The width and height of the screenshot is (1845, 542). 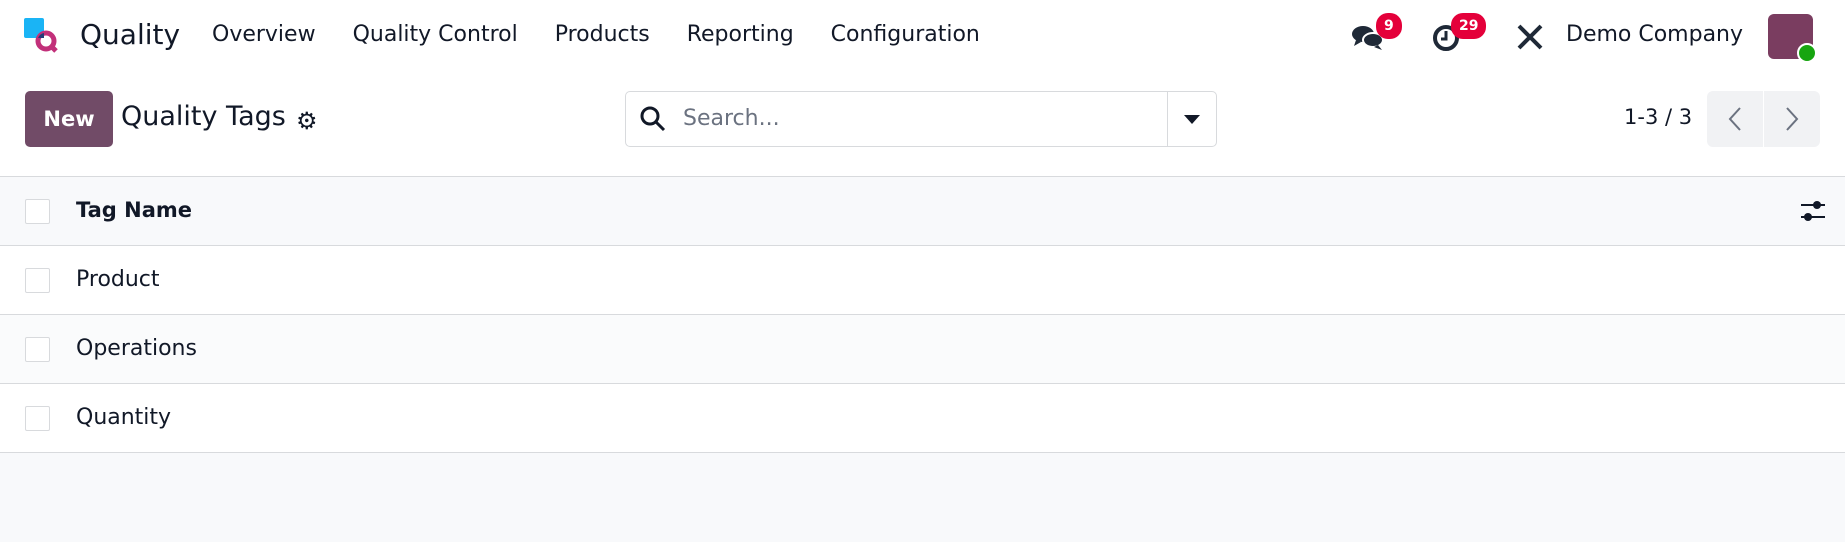 I want to click on optional-columns-toggle-icon, so click(x=1813, y=211).